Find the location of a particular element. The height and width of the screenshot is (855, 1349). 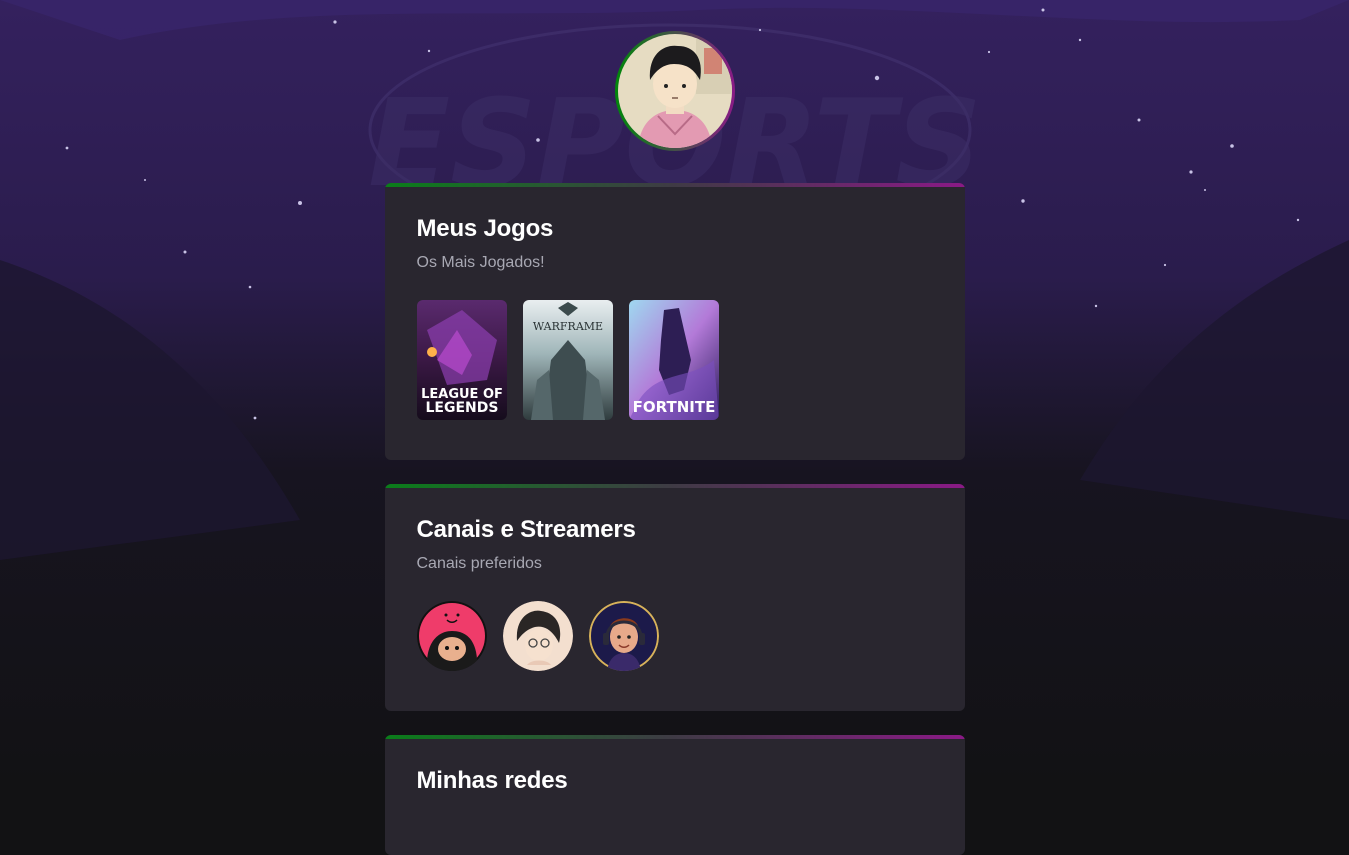

game-cover-fortnite: FORTNITE is located at coordinates (673, 360).